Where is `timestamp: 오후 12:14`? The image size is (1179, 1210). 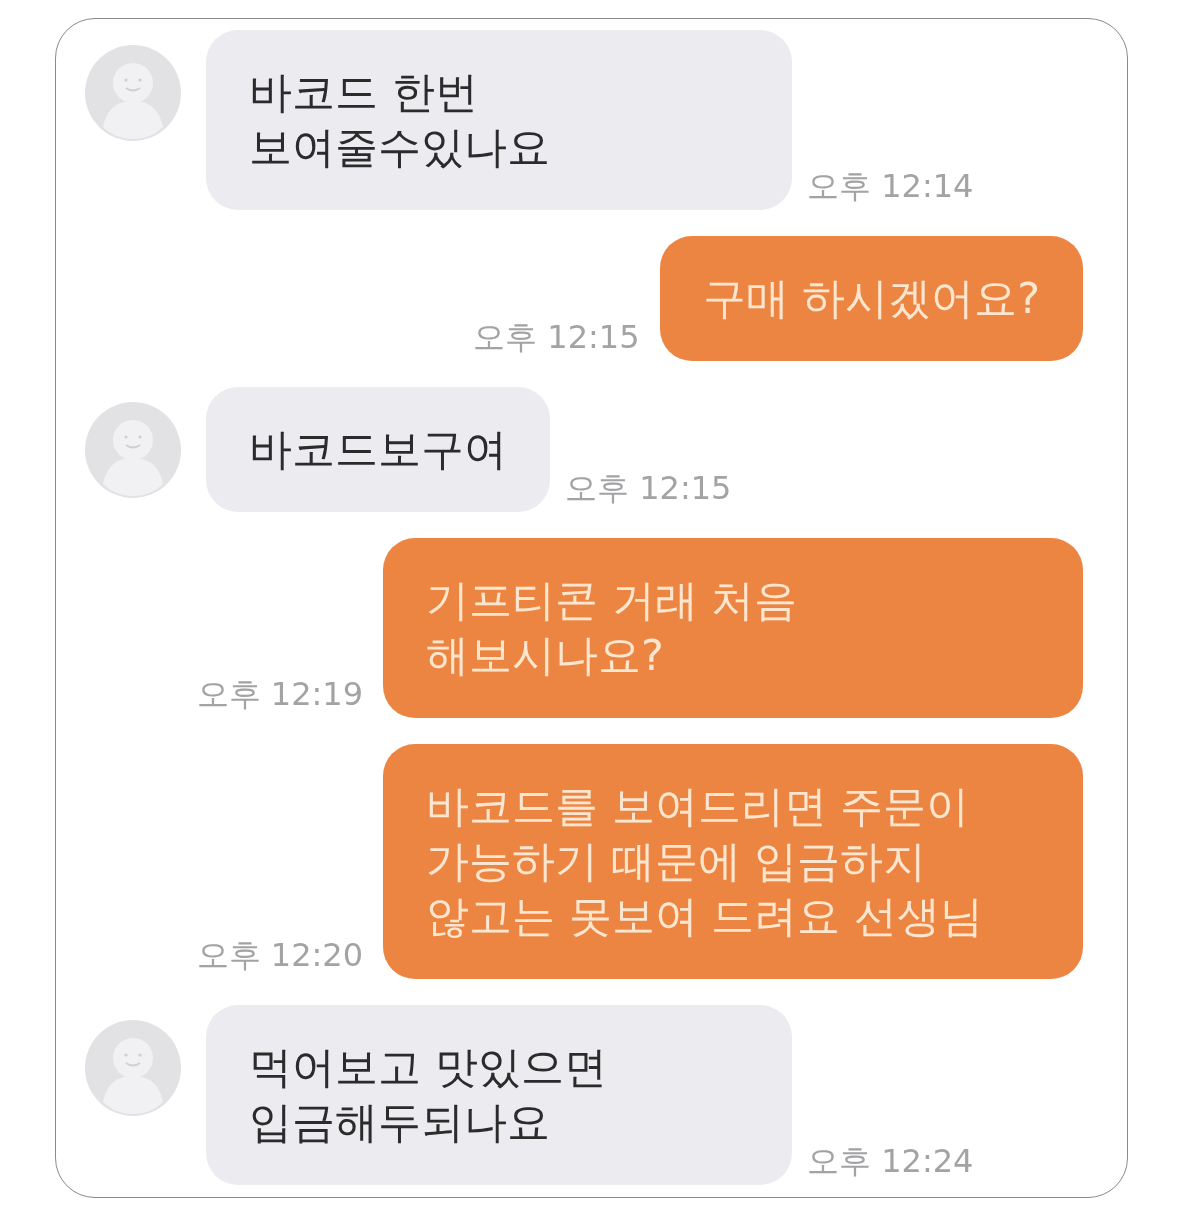
timestamp: 오후 12:14 is located at coordinates (890, 186).